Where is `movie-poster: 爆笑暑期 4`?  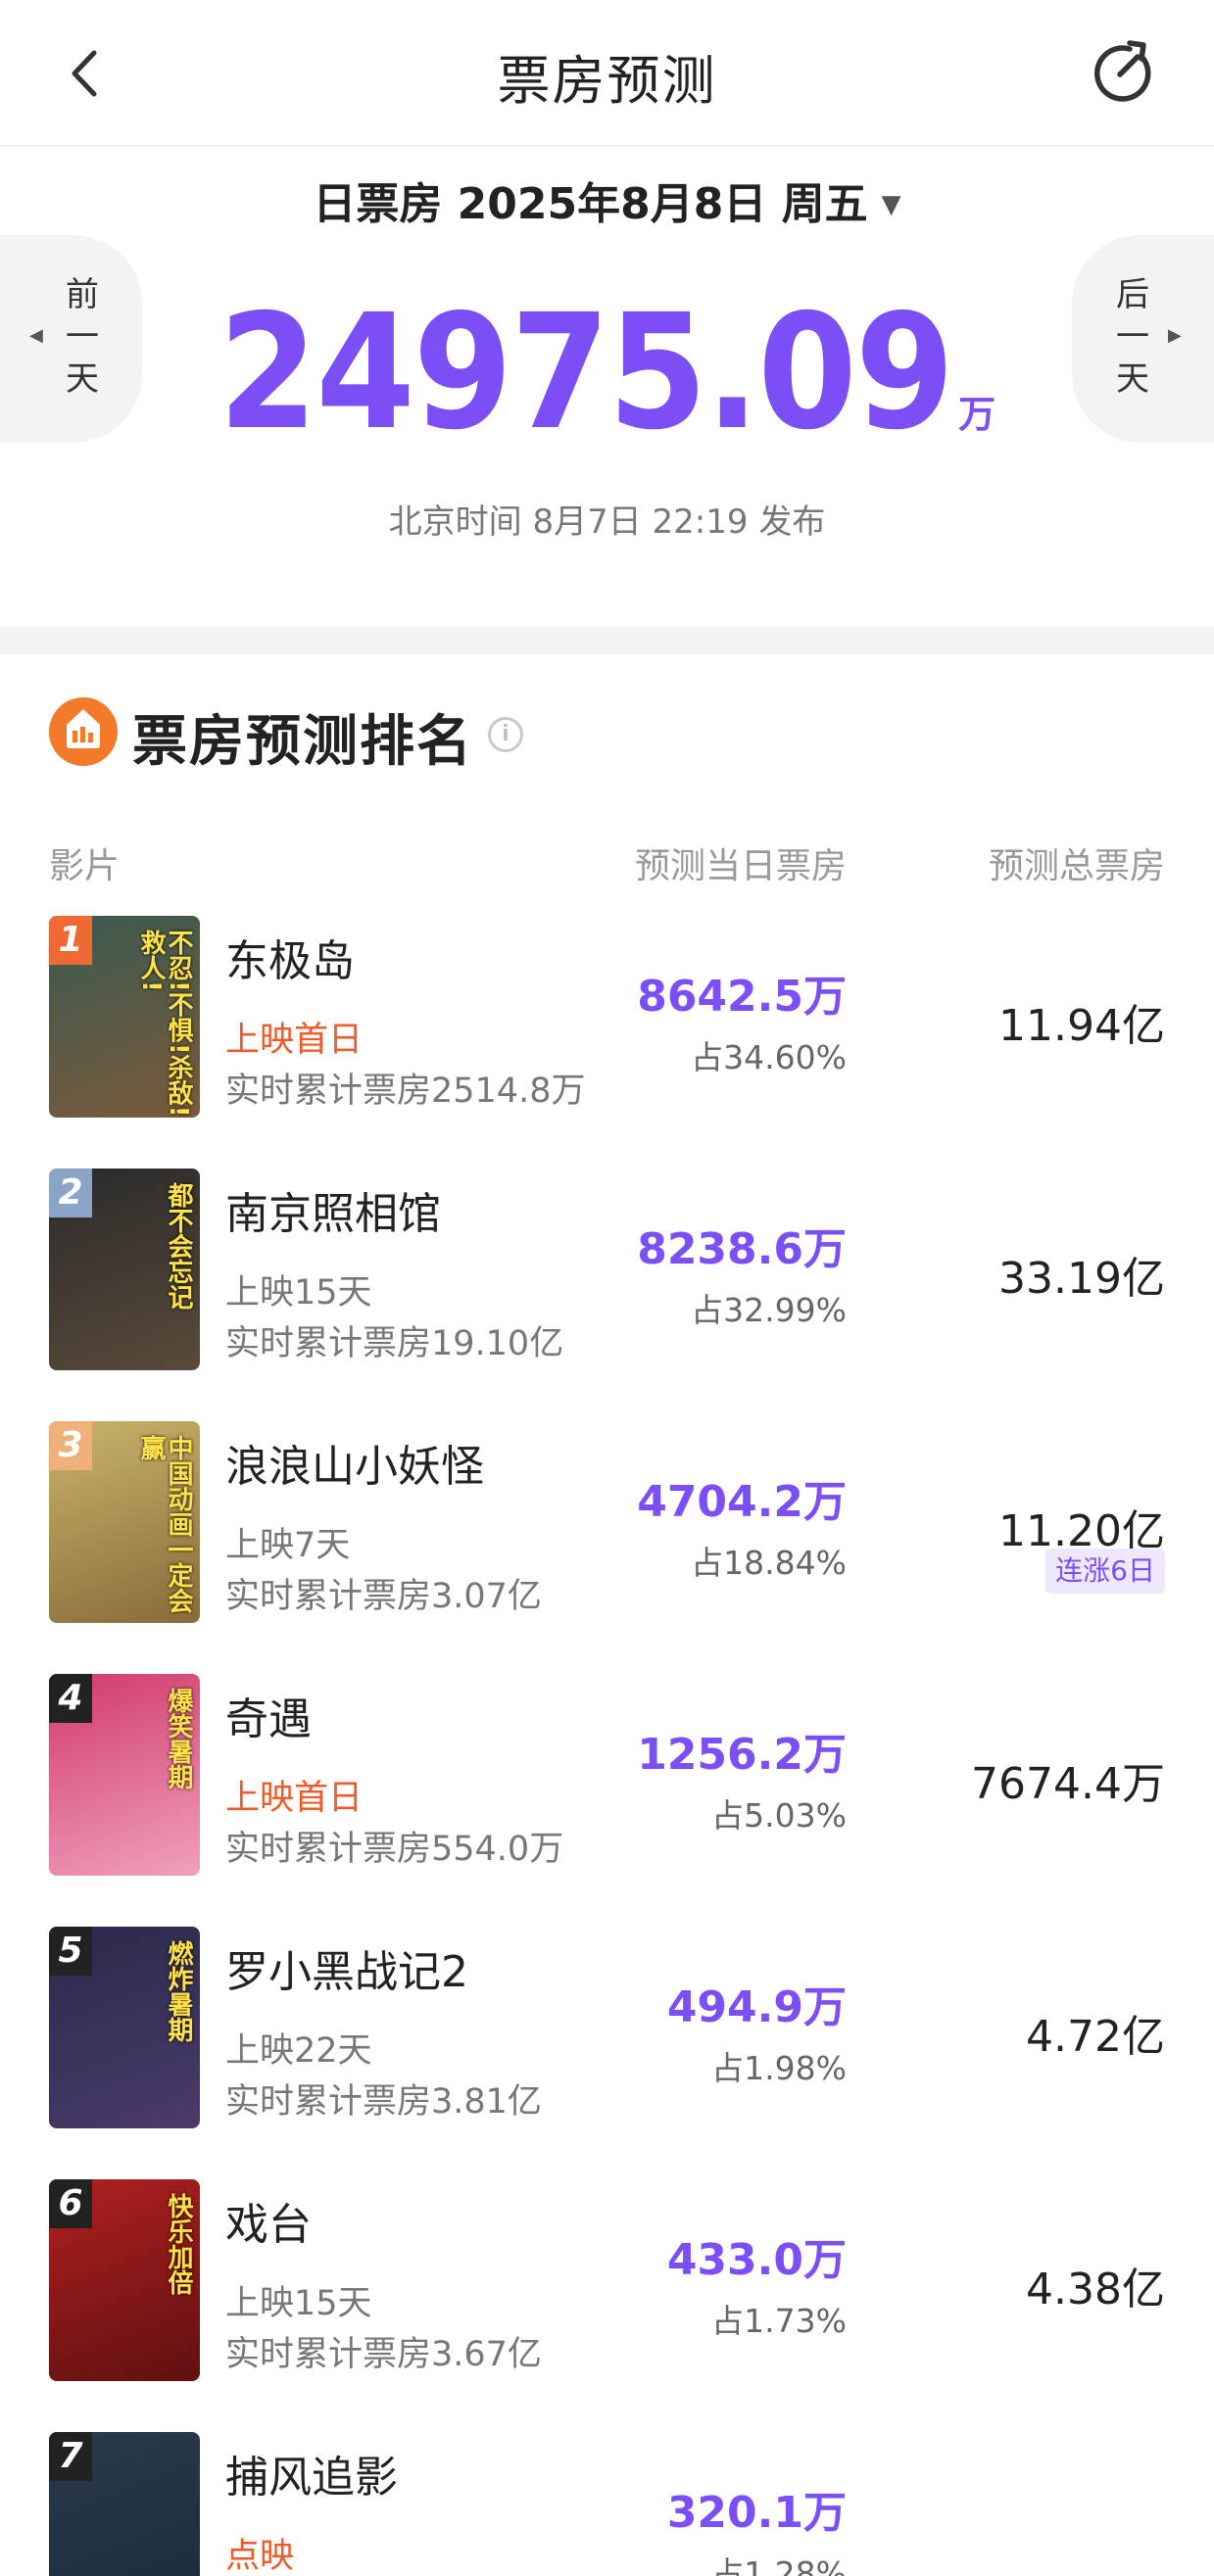
movie-poster: 爆笑暑期 4 is located at coordinates (124, 1775).